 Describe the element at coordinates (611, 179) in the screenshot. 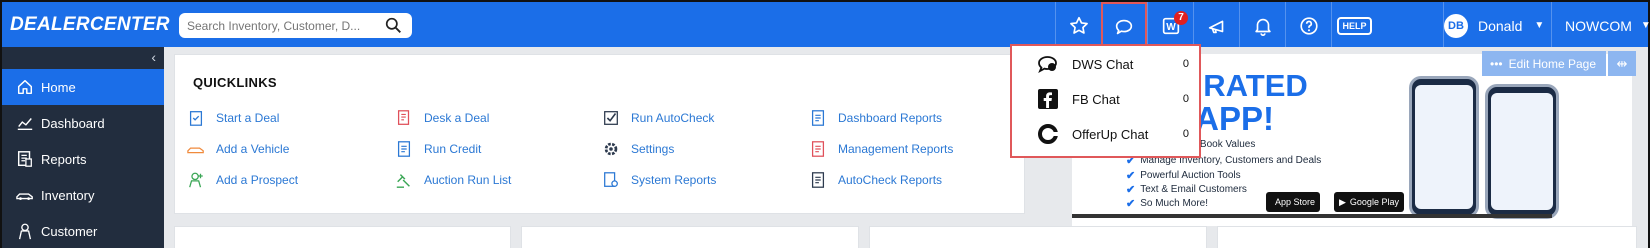

I see `report-gear-icon` at that location.